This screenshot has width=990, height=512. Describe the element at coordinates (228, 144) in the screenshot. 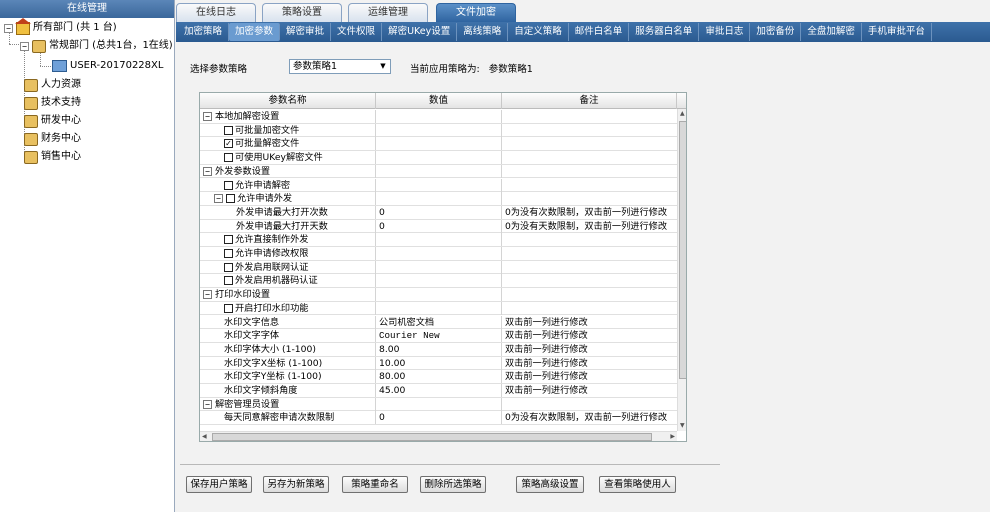

I see `checkbox: ✓` at that location.